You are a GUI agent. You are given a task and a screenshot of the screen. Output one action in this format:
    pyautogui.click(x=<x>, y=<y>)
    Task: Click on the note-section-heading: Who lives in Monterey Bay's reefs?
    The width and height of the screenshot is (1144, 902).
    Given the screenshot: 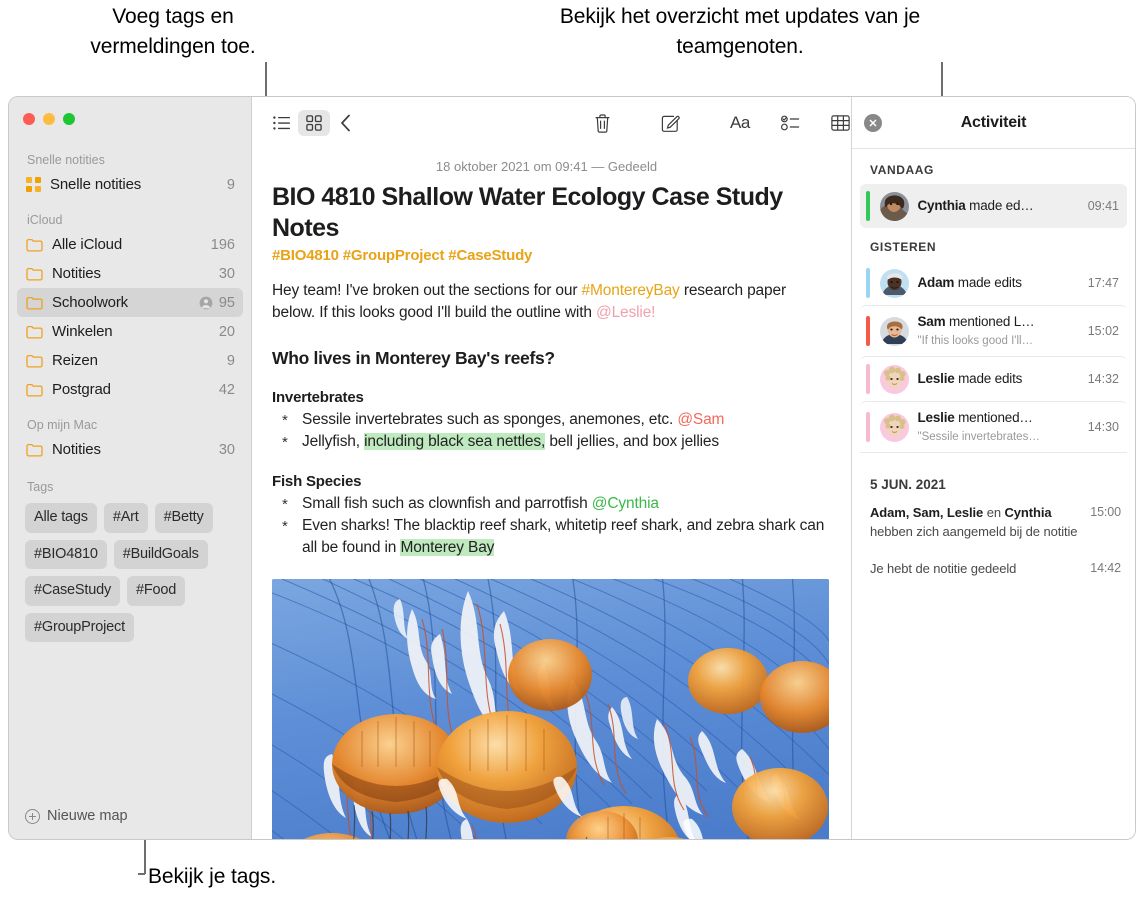 What is the action you would take?
    pyautogui.click(x=413, y=358)
    